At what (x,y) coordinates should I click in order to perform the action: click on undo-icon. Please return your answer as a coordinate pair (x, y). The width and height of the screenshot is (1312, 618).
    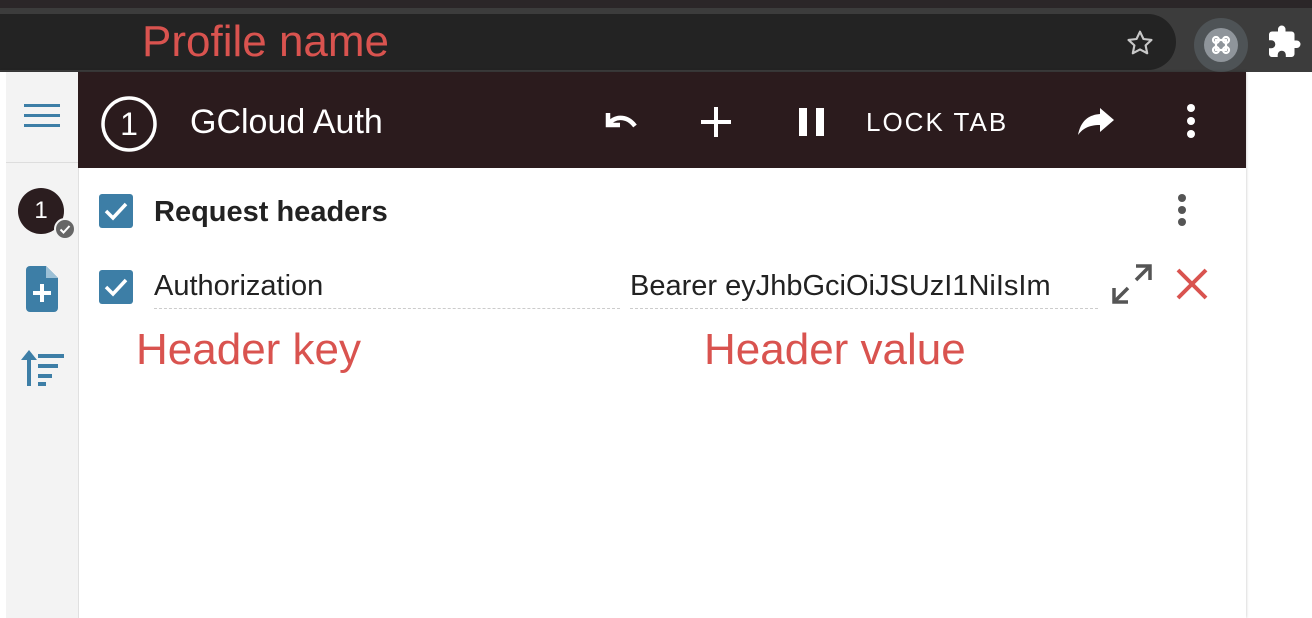
    Looking at the image, I should click on (620, 122).